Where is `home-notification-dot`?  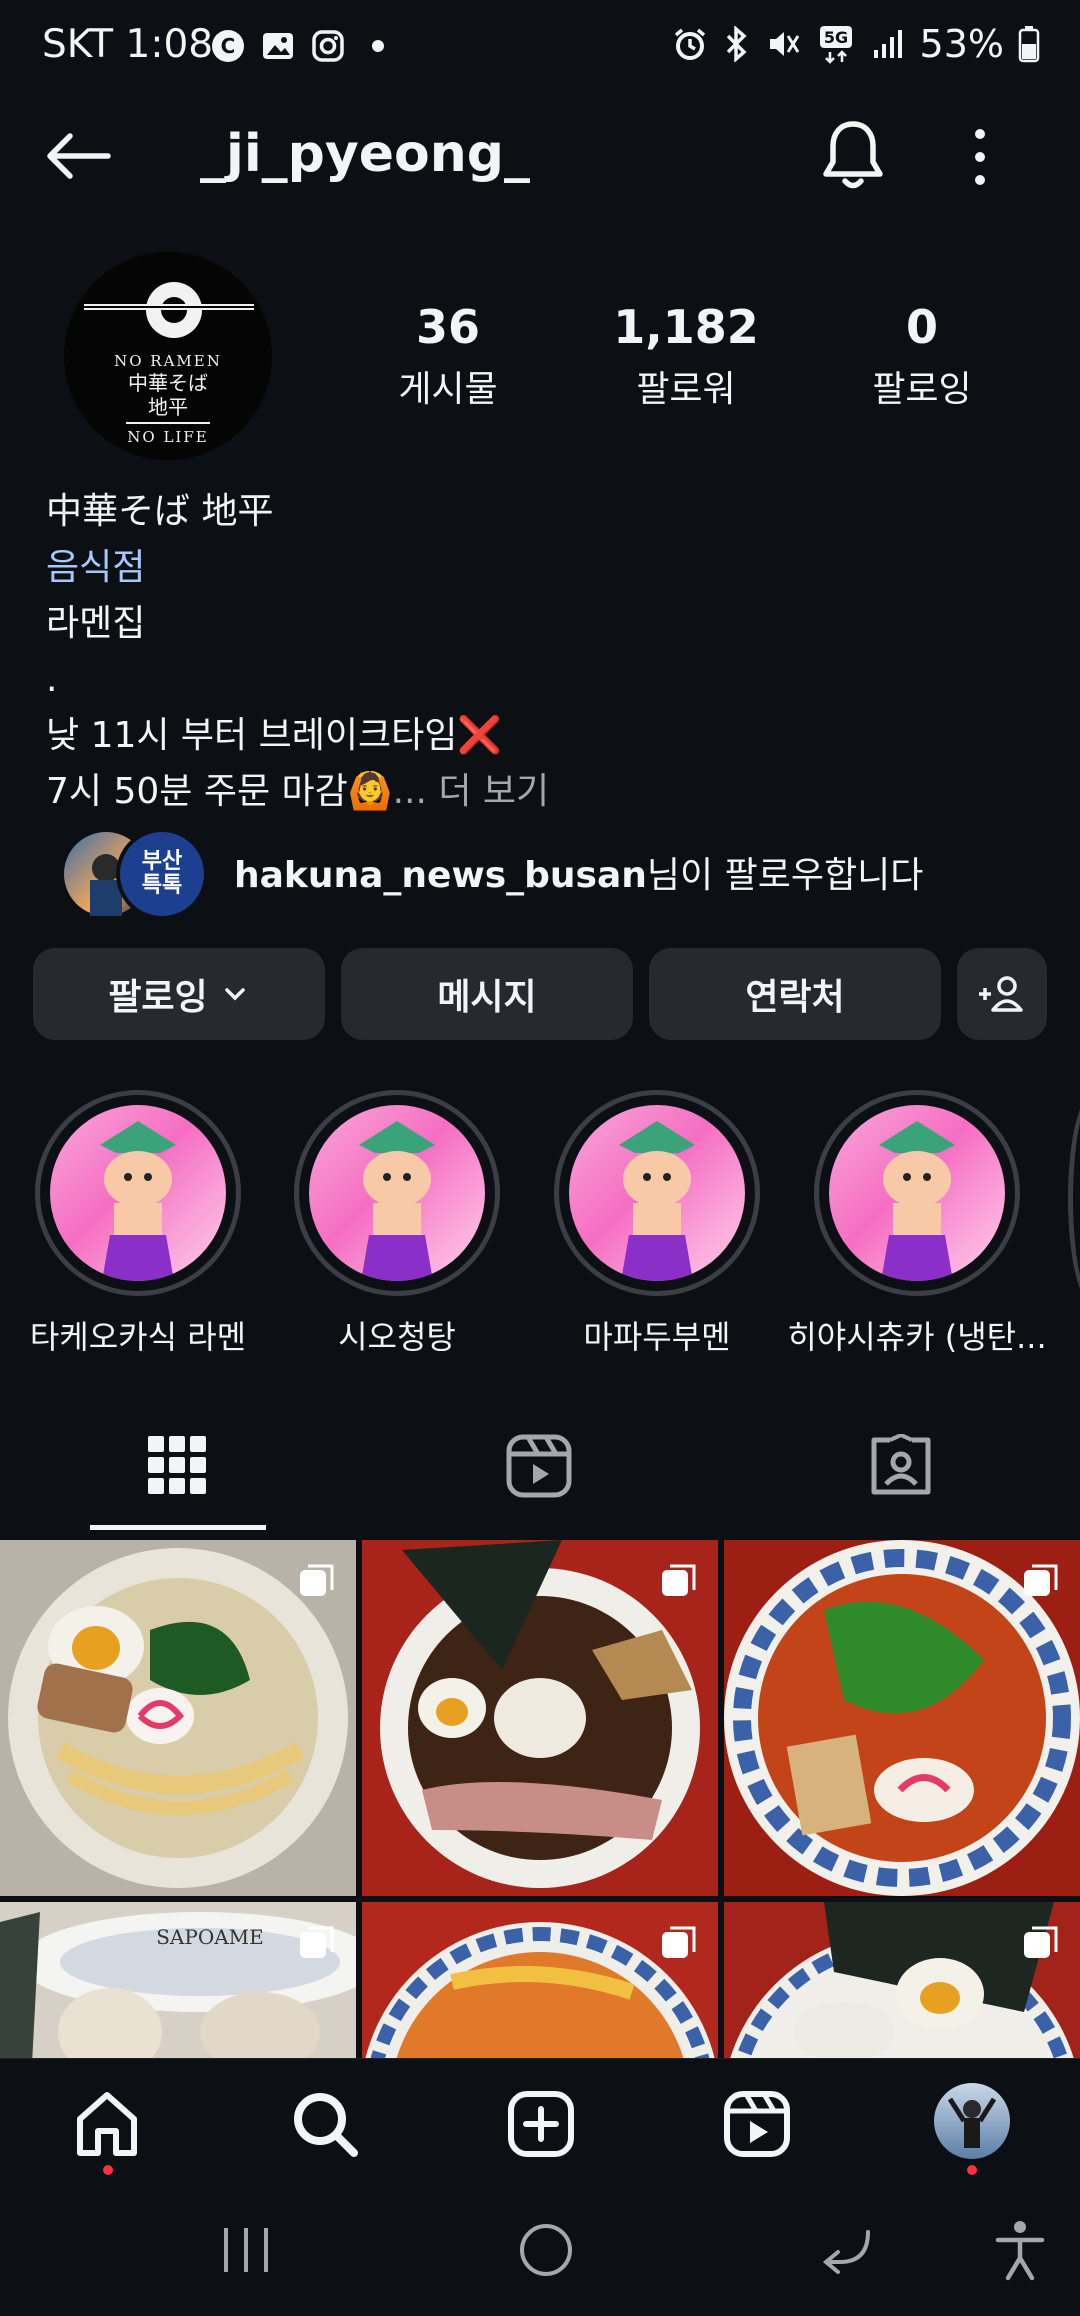 home-notification-dot is located at coordinates (108, 2170).